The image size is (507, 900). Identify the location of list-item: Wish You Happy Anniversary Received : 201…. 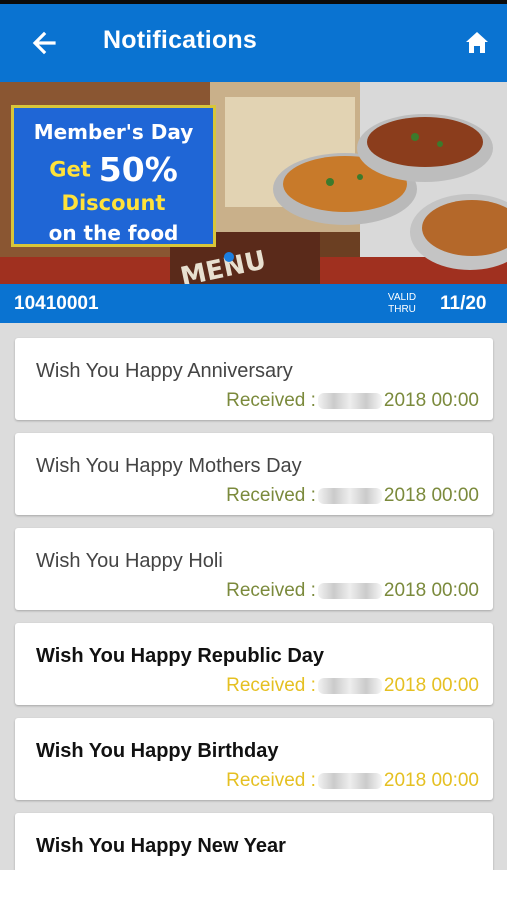
(254, 379).